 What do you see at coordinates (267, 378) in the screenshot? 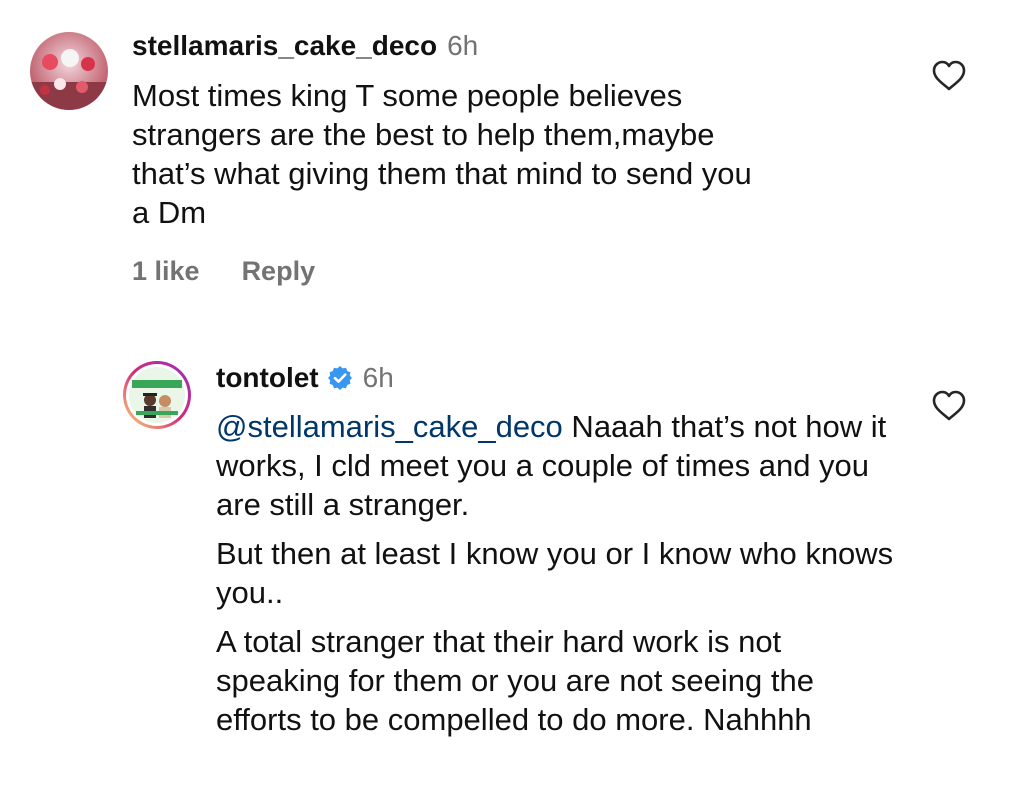
I see `username: tontolet` at bounding box center [267, 378].